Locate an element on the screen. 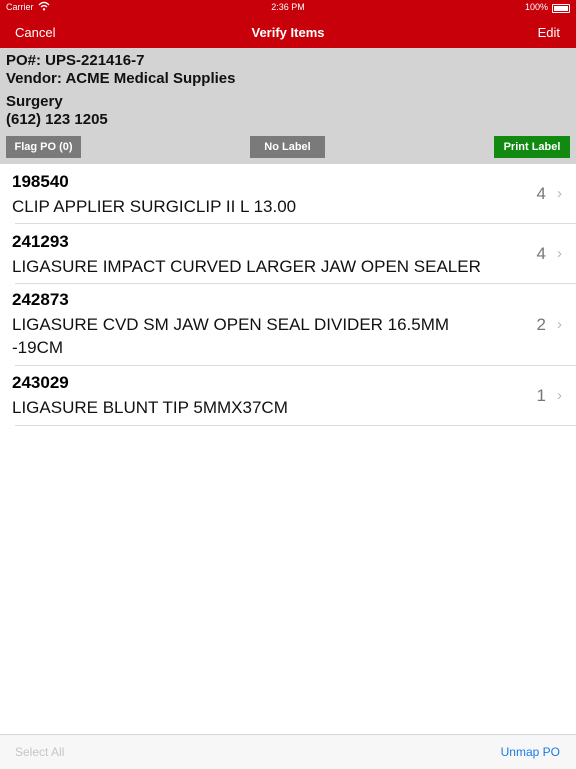 Image resolution: width=576 pixels, height=769 pixels. page-title: Verify Items is located at coordinates (288, 32).